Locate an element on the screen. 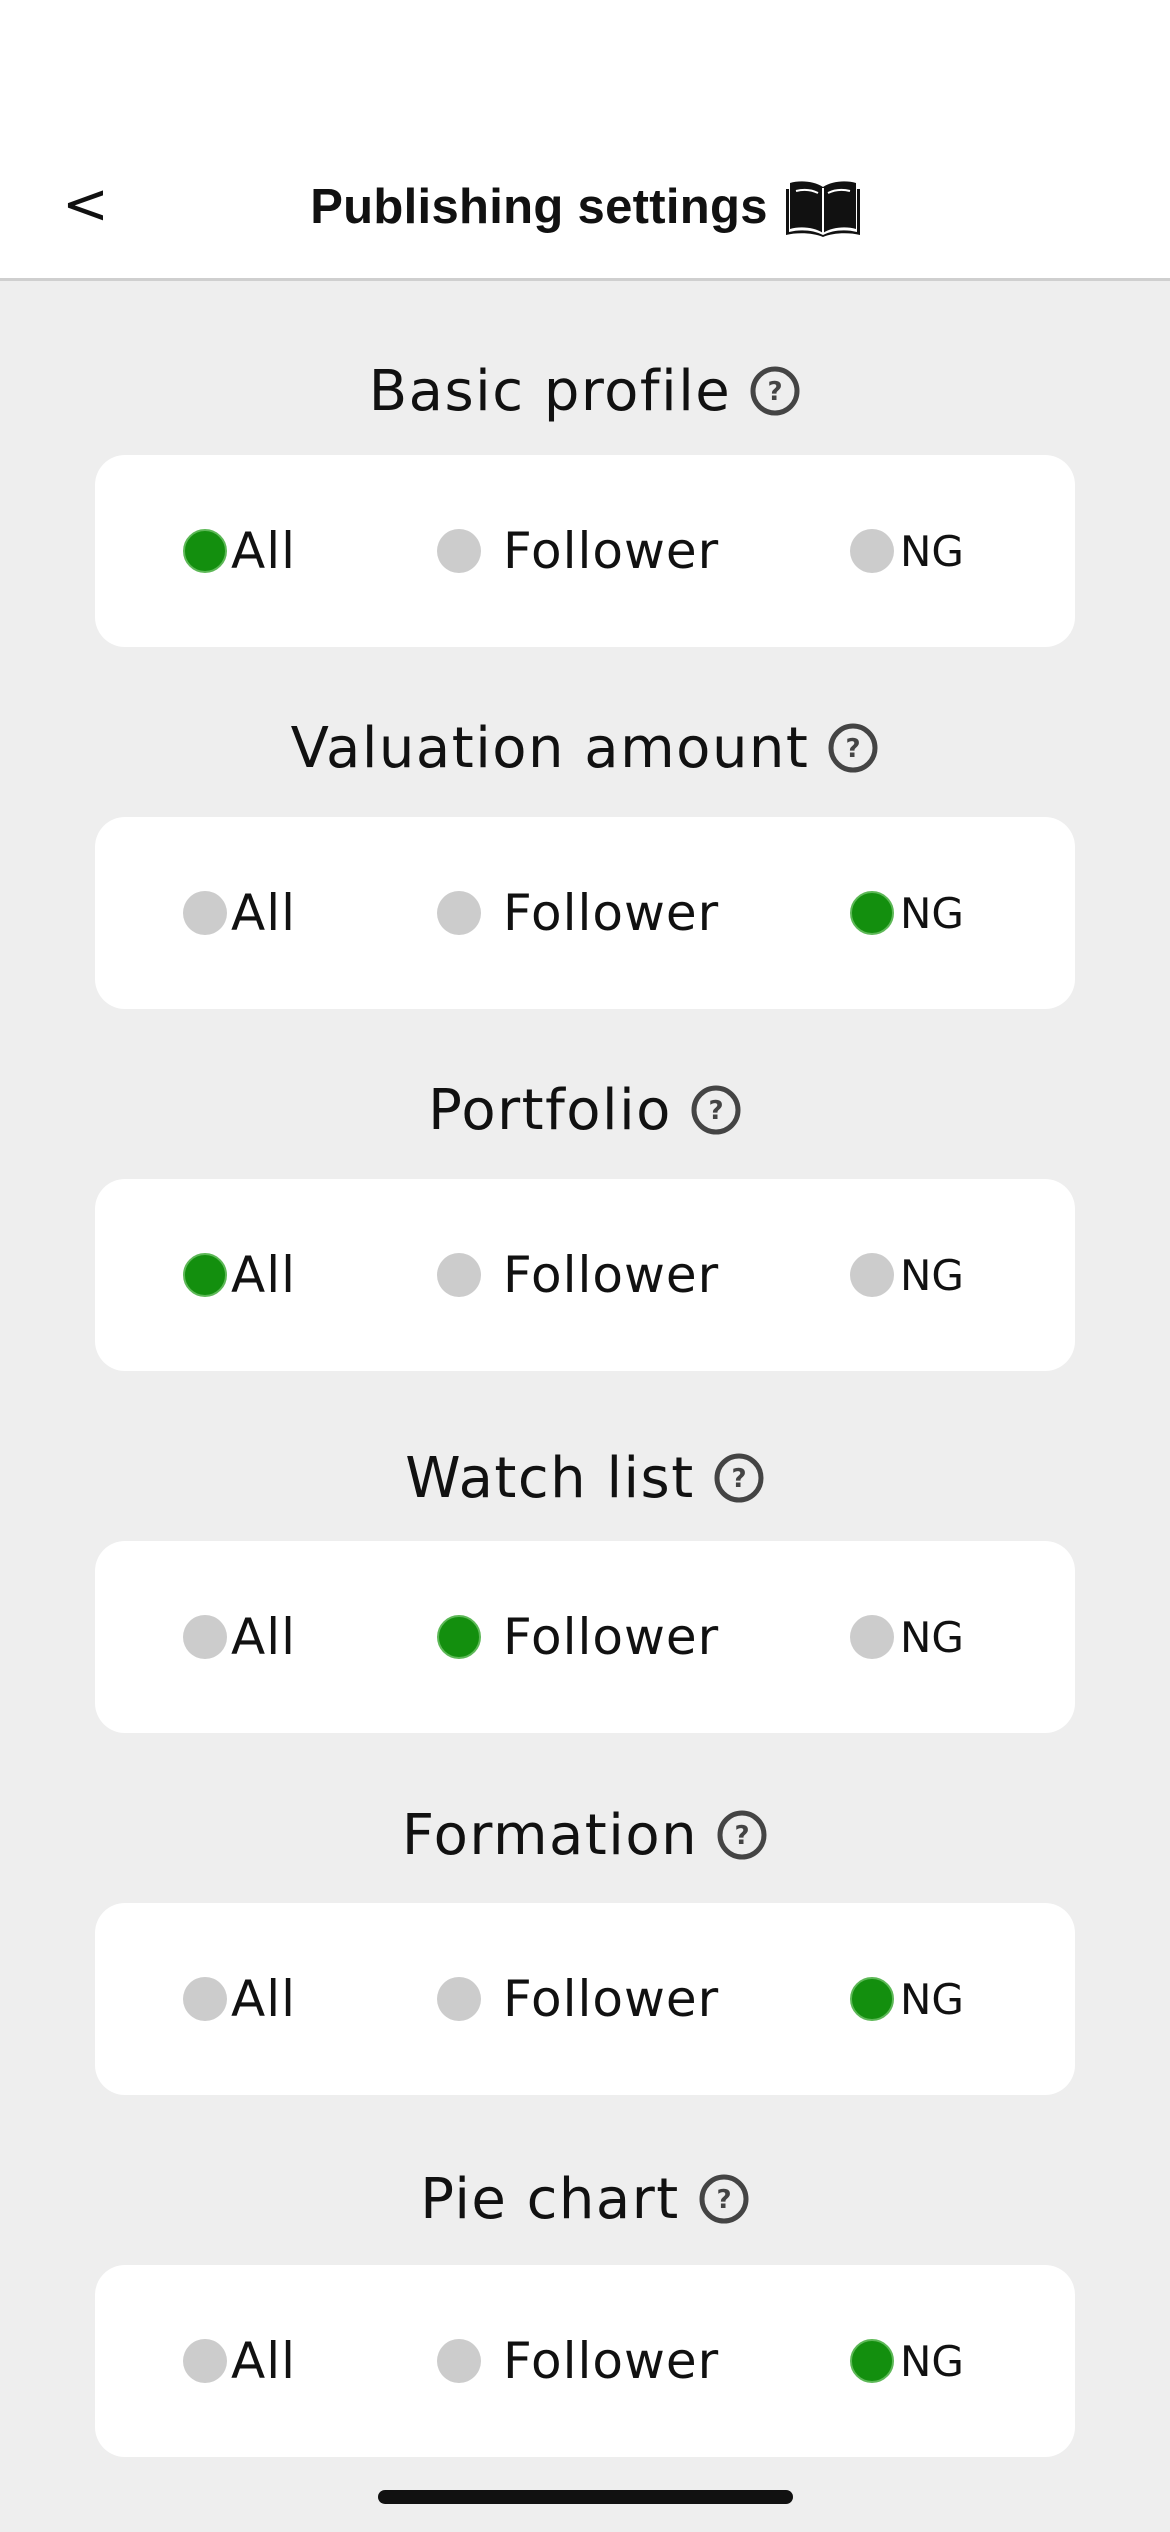  section-title-basic-profile: Basic profile? is located at coordinates (585, 391).